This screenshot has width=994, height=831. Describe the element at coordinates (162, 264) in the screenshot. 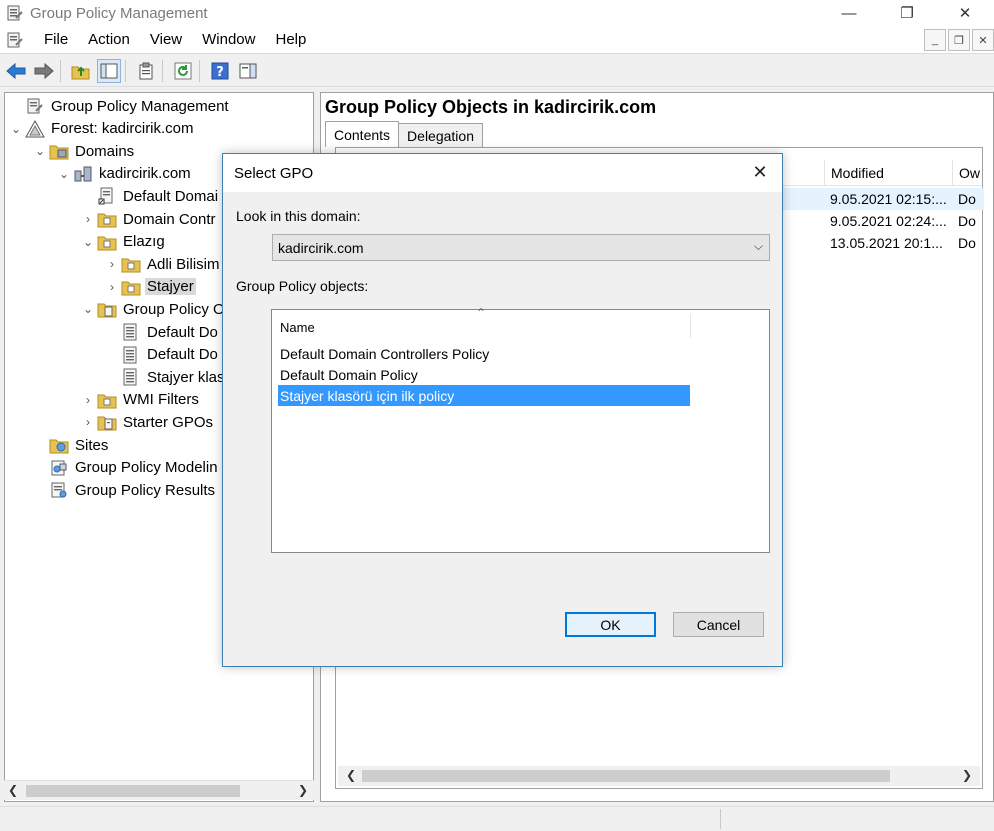

I see `tree-item: › Adli Bilisim` at that location.